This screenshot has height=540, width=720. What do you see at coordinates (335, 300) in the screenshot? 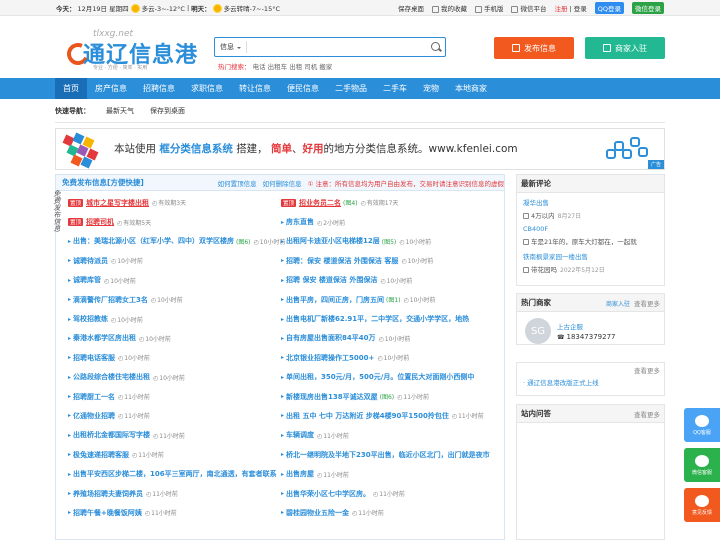
I see `post-title-link: 出售平房，四间正房，门房五间` at bounding box center [335, 300].